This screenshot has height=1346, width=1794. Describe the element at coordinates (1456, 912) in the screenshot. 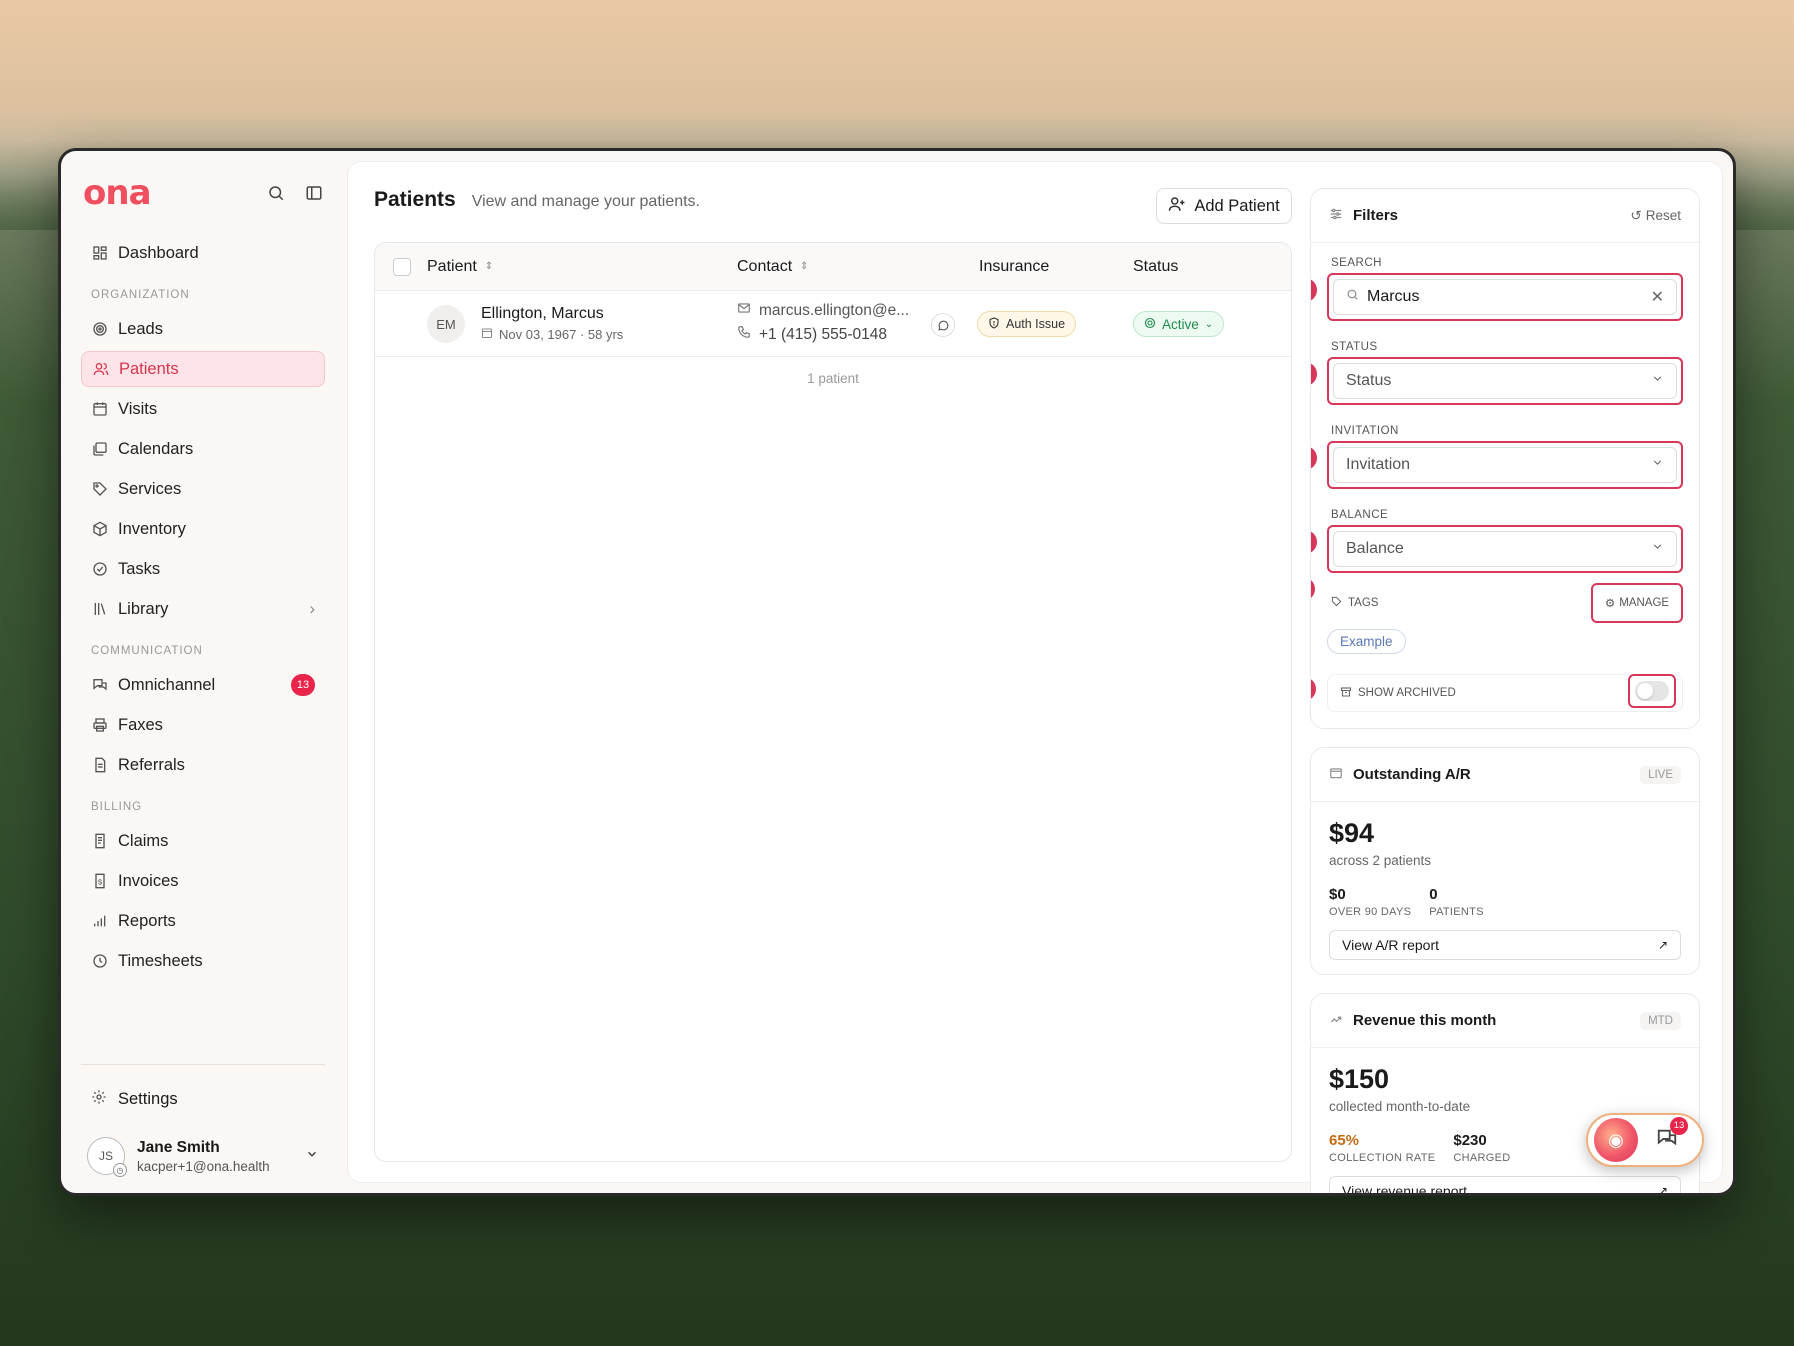

I see `patients-label: PATIENTS` at that location.